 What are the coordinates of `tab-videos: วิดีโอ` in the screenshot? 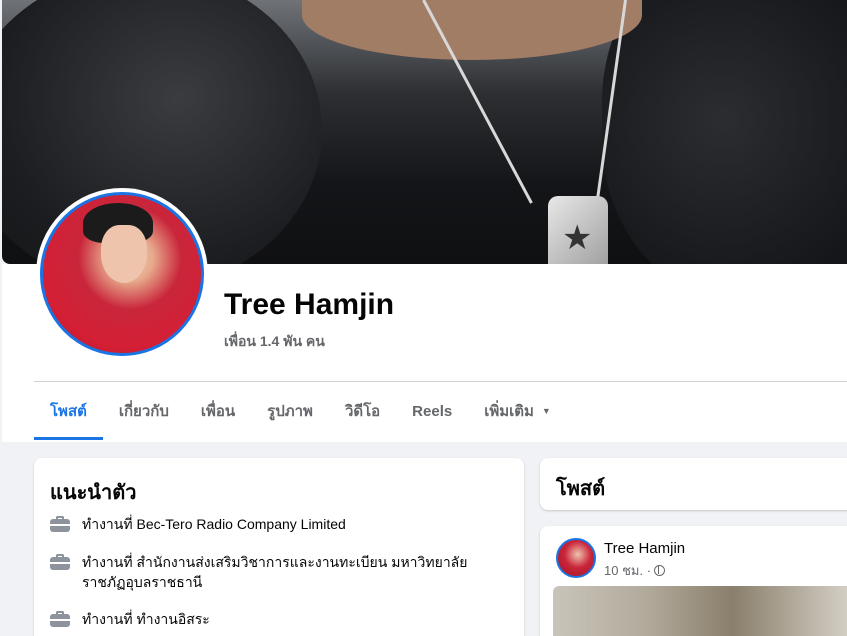 It's located at (362, 411).